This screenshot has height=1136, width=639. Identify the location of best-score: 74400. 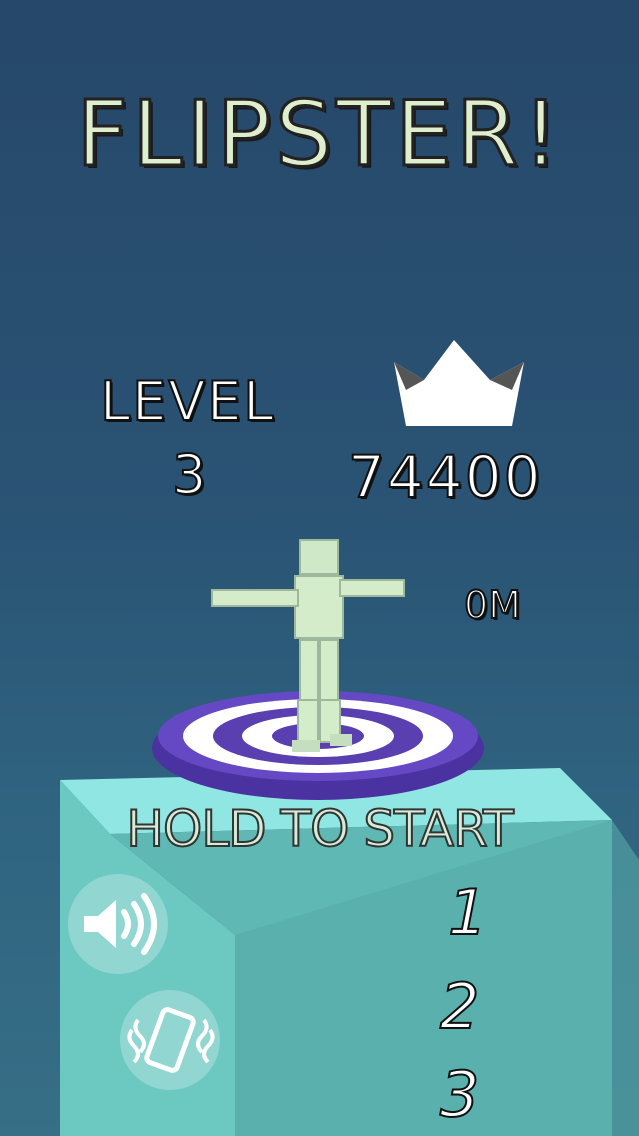
(445, 477).